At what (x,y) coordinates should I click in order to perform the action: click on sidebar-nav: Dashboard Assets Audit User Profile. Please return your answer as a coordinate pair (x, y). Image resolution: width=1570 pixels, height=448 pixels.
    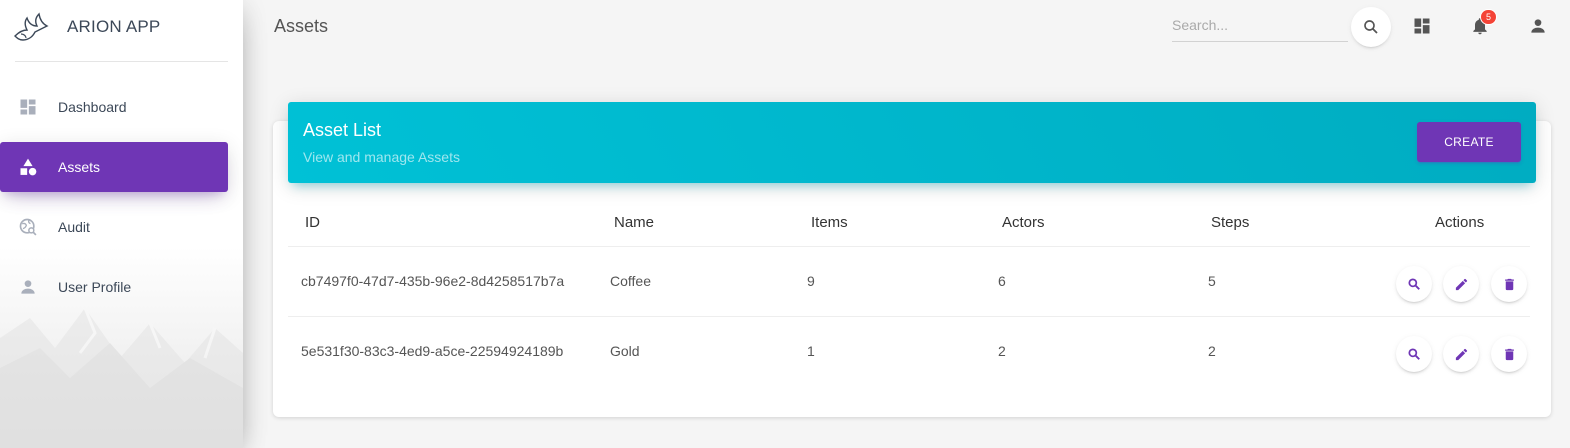
    Looking at the image, I should click on (121, 197).